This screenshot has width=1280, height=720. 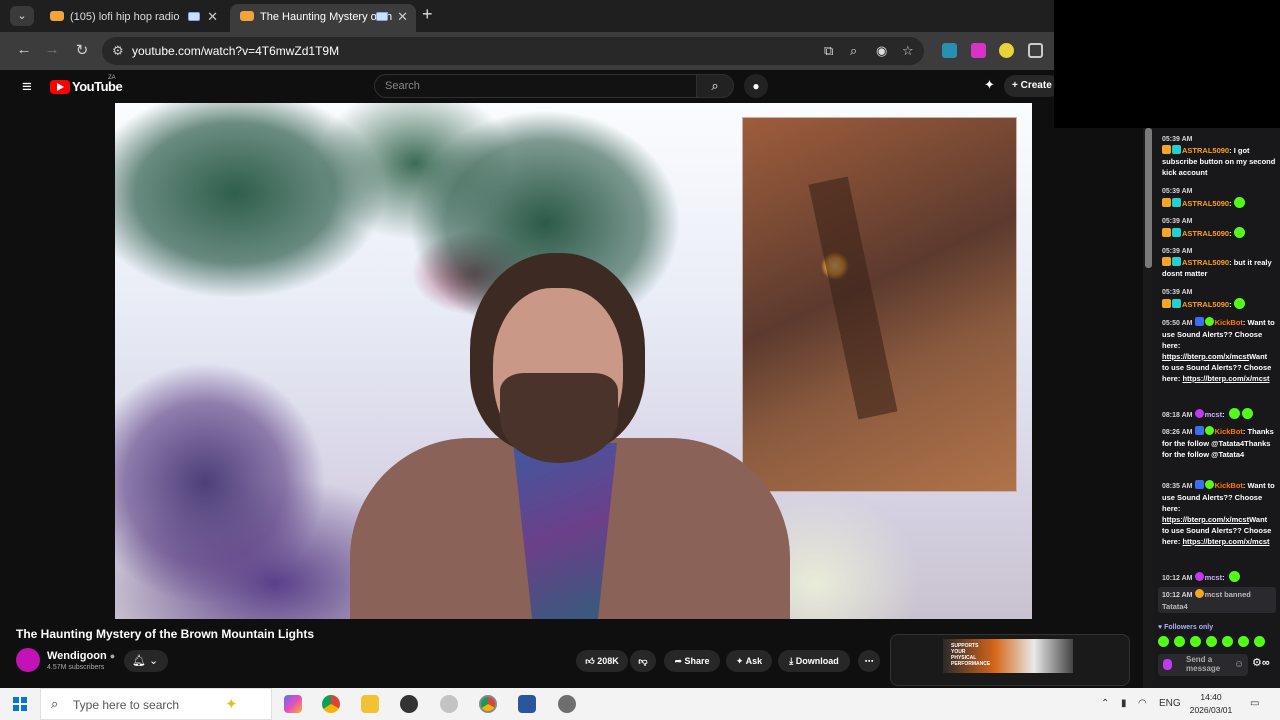 What do you see at coordinates (22, 16) in the screenshot?
I see `tab-search-button: ⌄` at bounding box center [22, 16].